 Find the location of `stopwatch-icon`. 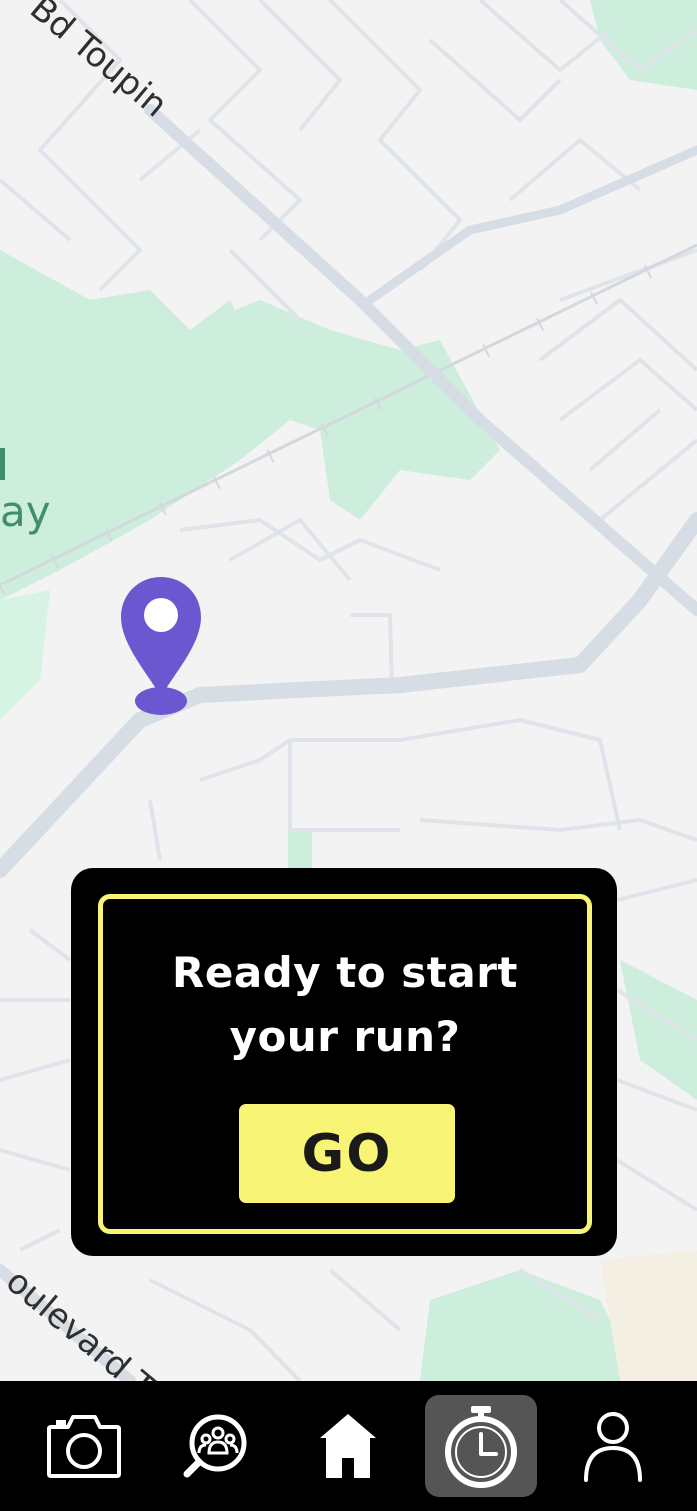

stopwatch-icon is located at coordinates (481, 1446).